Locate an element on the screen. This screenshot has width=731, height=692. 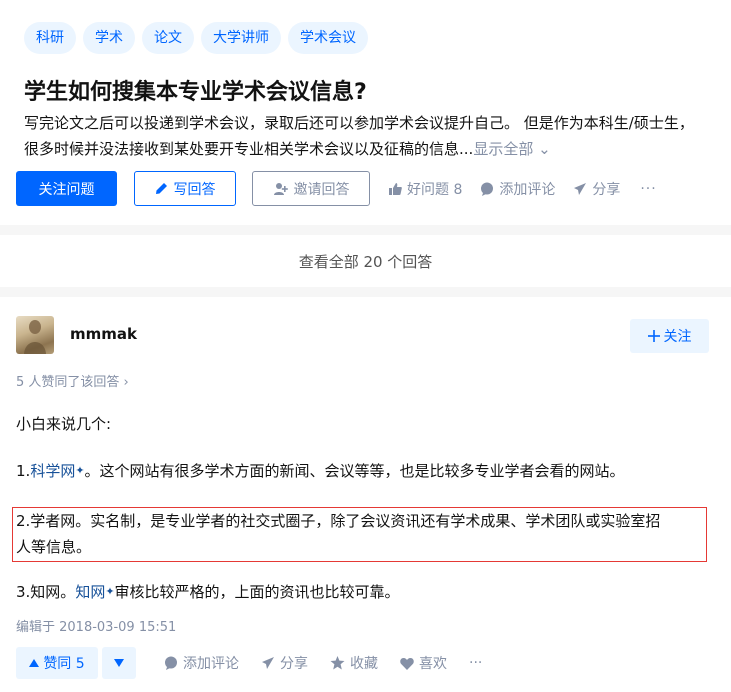
answer-like-button: 喜欢 is located at coordinates (423, 663).